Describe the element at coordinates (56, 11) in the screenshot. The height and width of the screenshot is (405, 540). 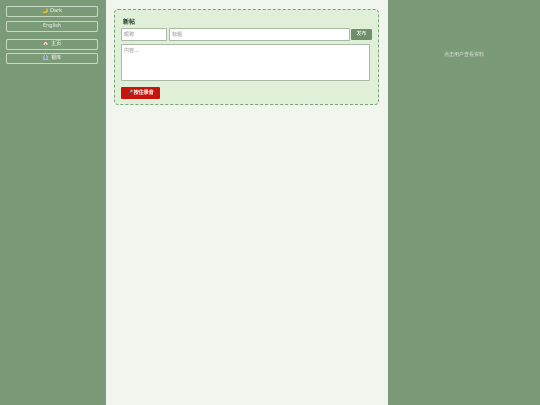
I see `theme-toggle-label: Dark` at that location.